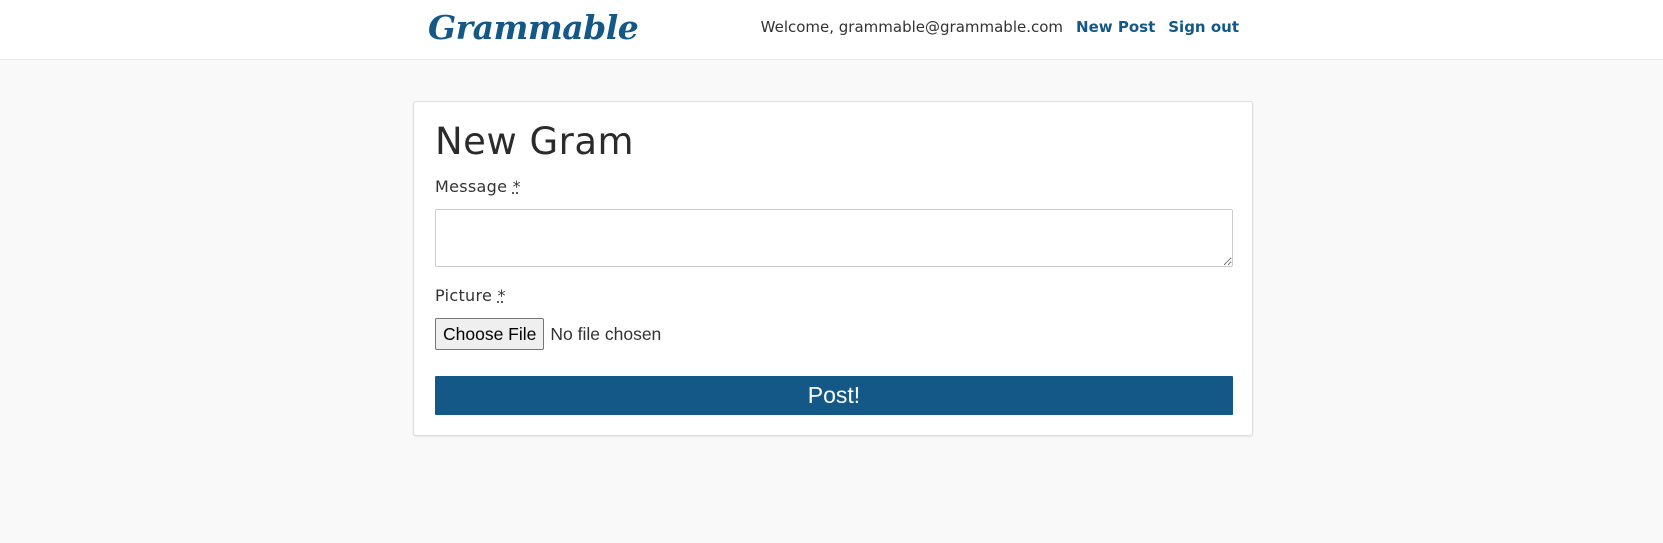 The height and width of the screenshot is (543, 1663). I want to click on sign-out-link: Sign out, so click(1203, 27).